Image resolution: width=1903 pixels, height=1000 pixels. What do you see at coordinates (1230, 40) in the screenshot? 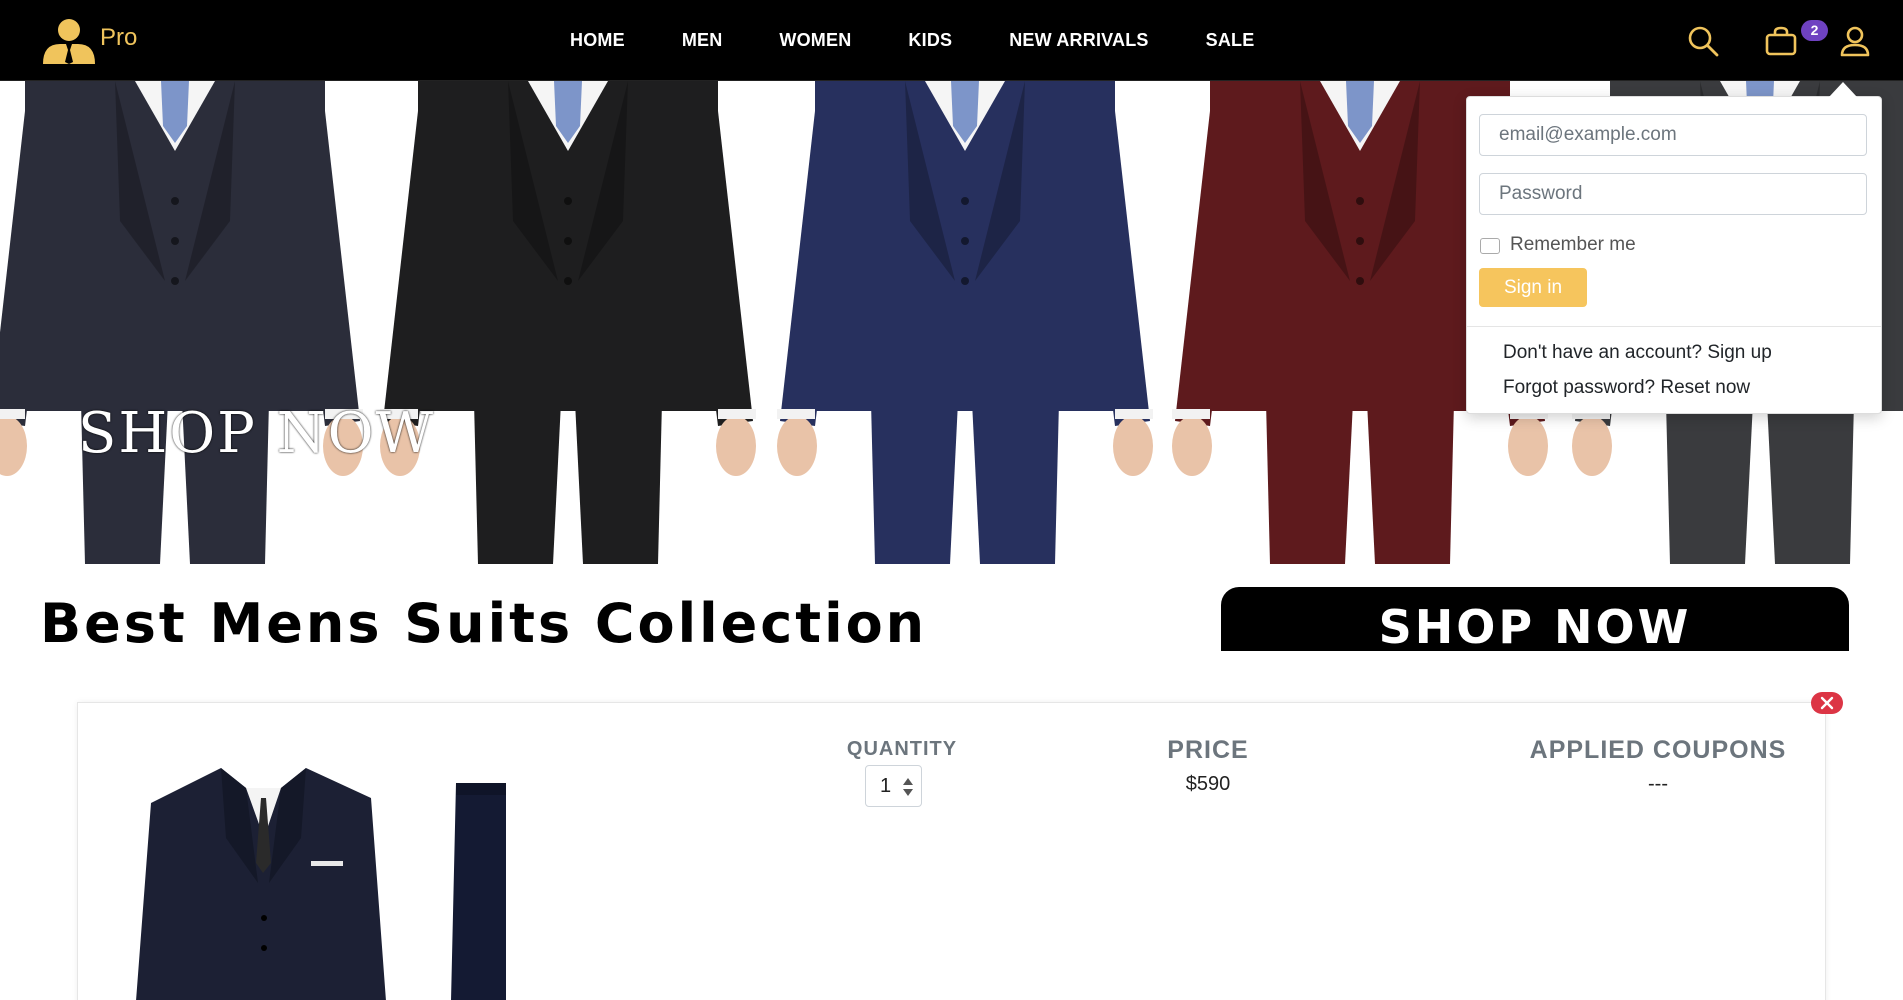
I see `nav-sale: SALE` at bounding box center [1230, 40].